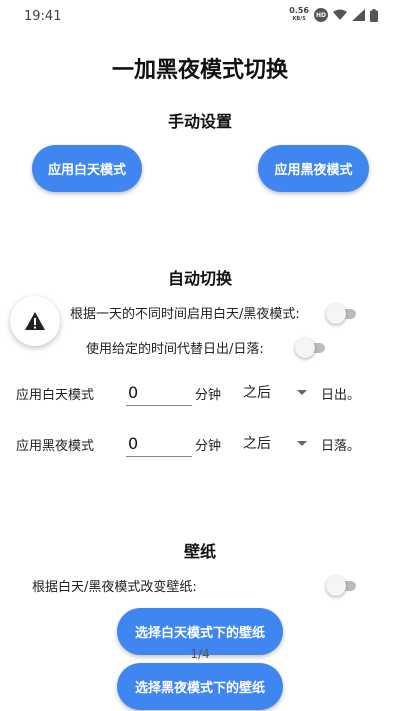  Describe the element at coordinates (43, 16) in the screenshot. I see `status-time: 19:41` at that location.